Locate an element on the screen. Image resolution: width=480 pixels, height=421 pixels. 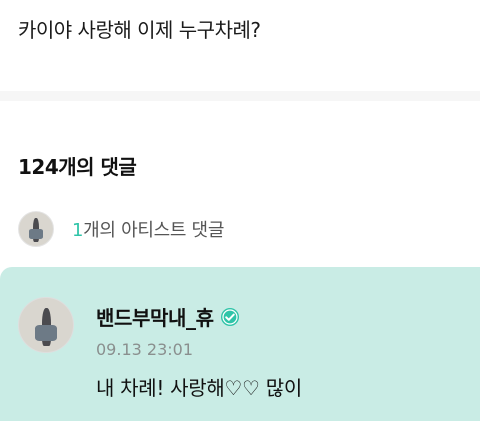
author-name: 밴드부막내_휴 is located at coordinates (155, 316).